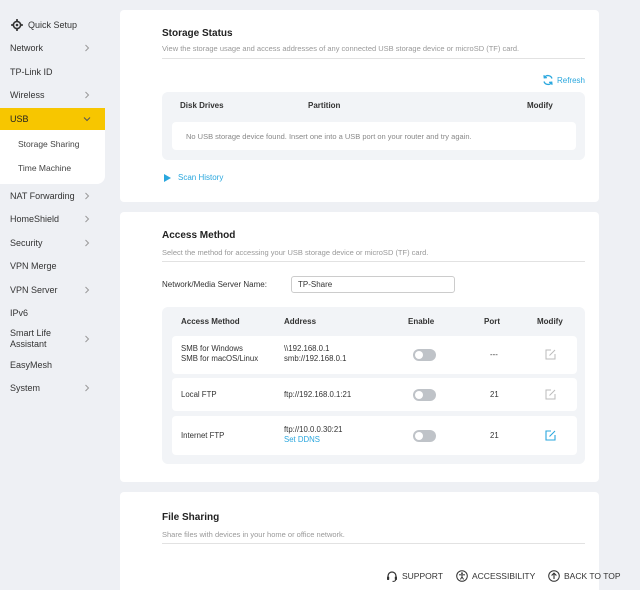 The image size is (640, 590). I want to click on sidebar-item-tp-link-id: TP-Link ID, so click(52, 72).